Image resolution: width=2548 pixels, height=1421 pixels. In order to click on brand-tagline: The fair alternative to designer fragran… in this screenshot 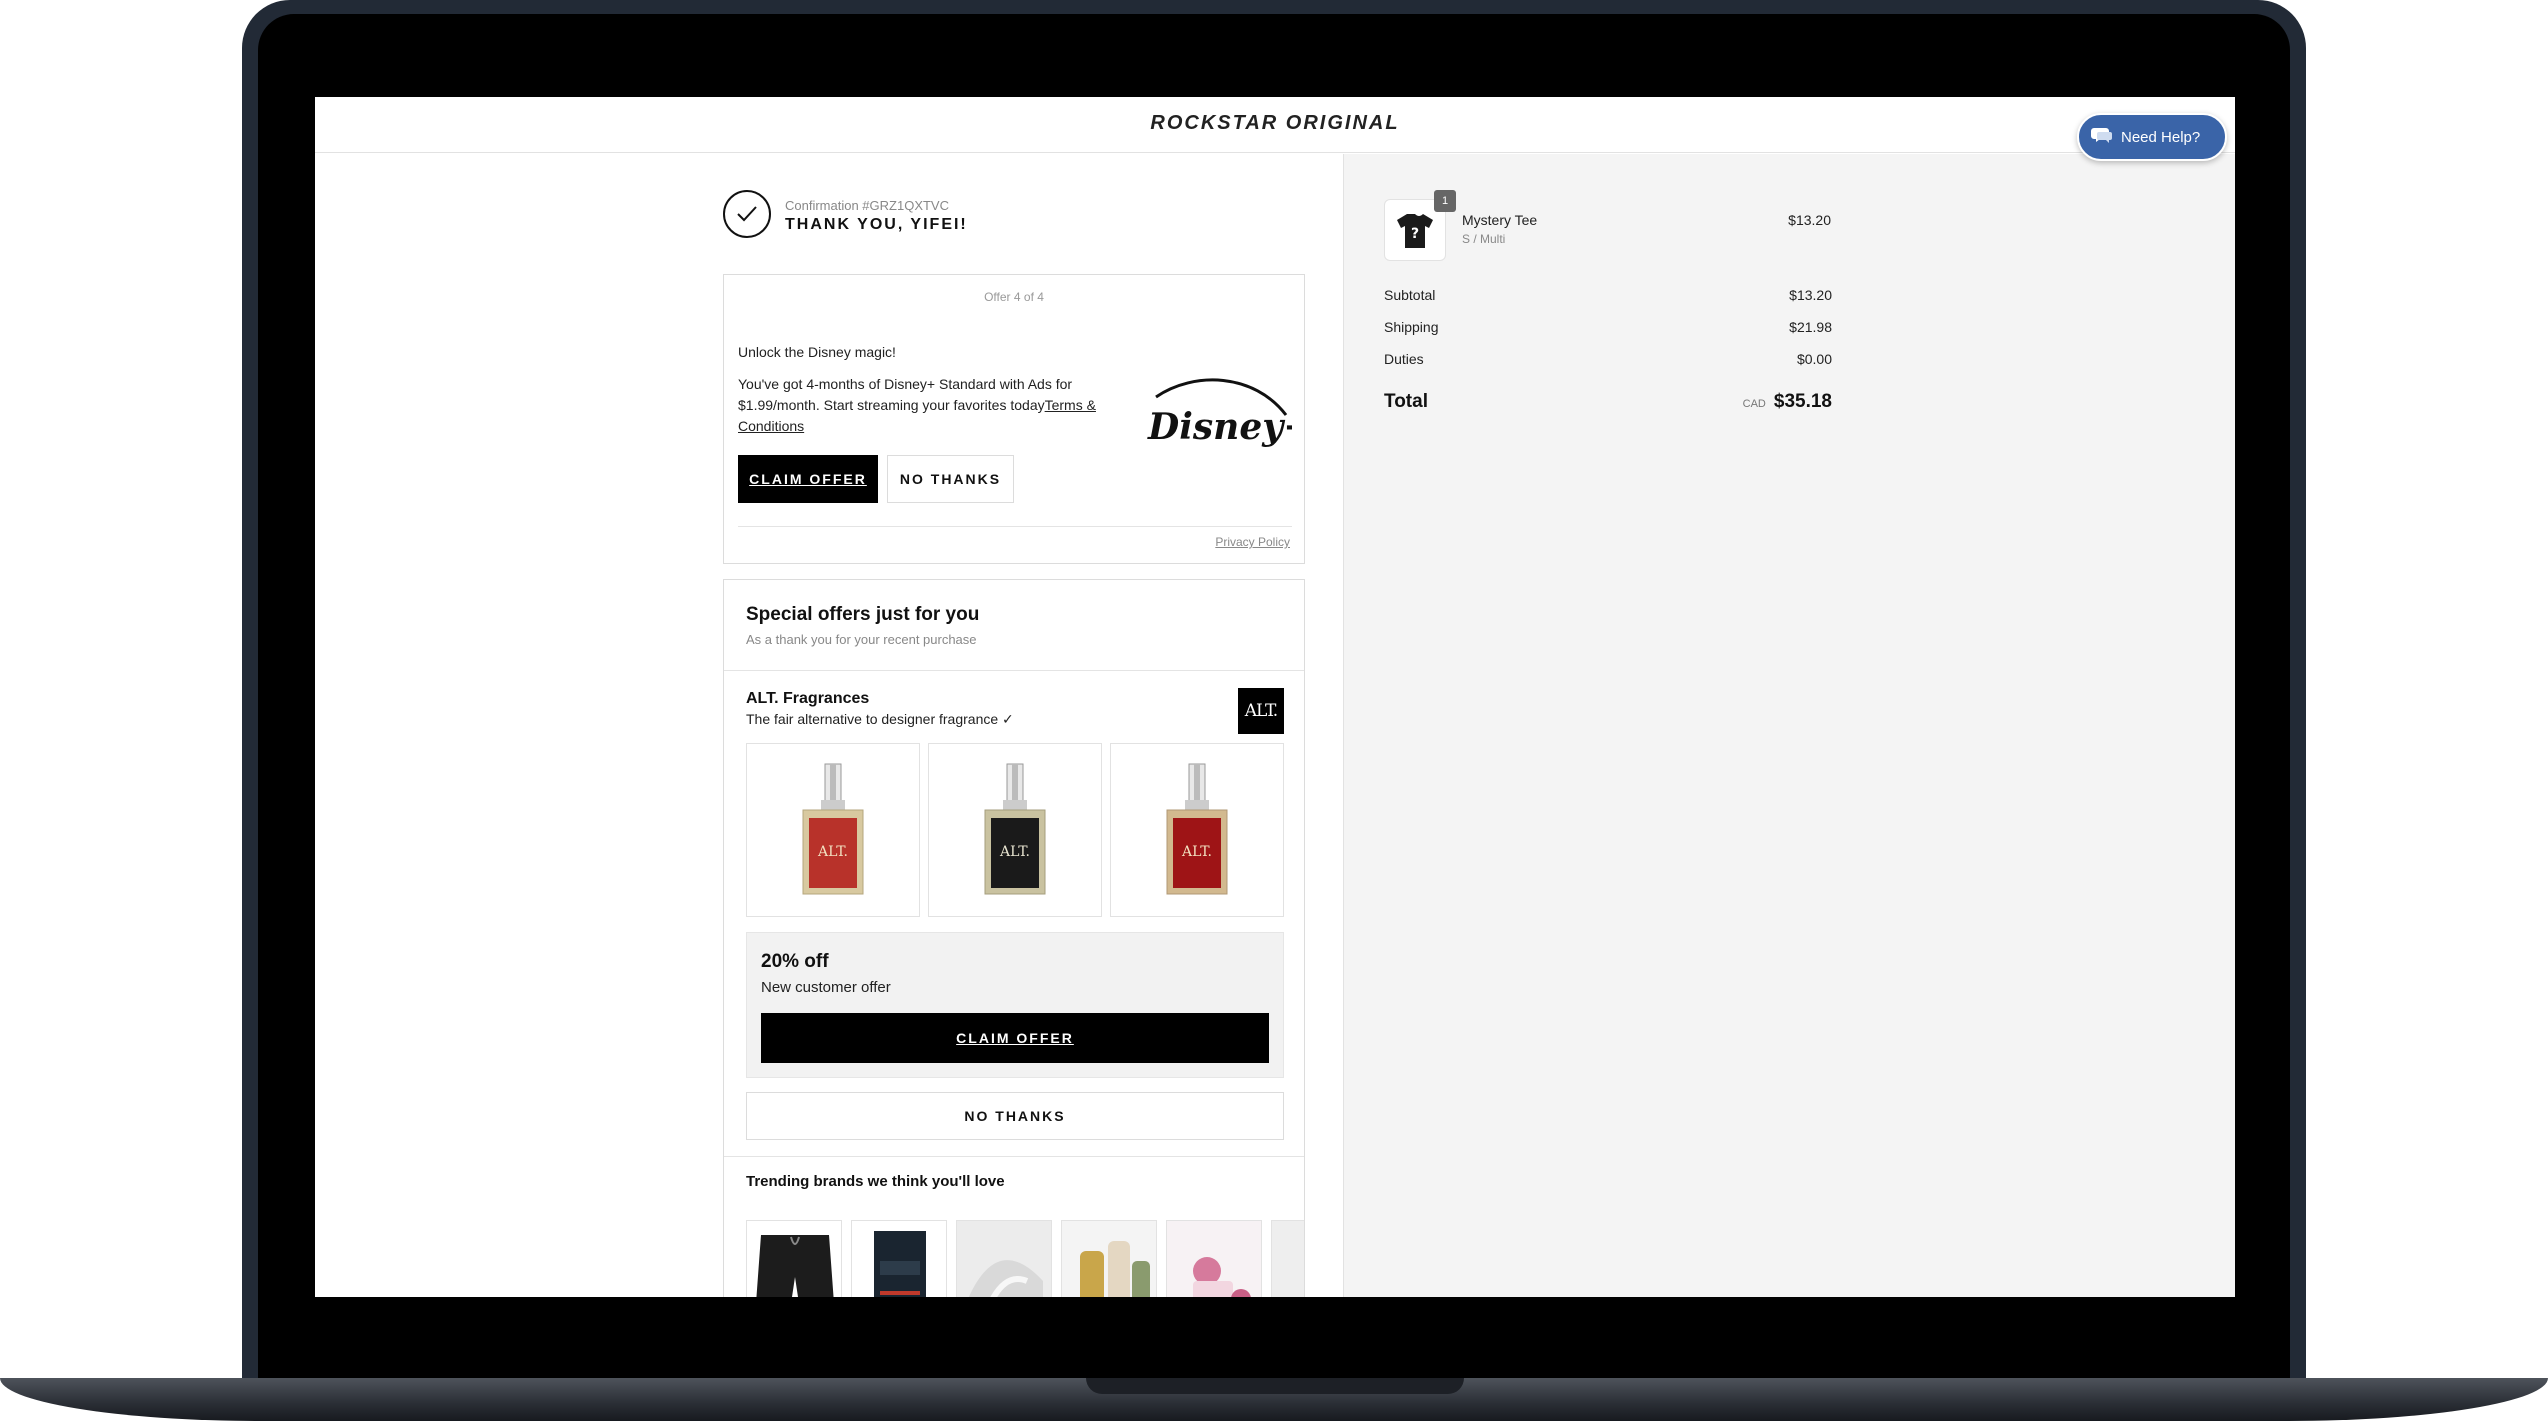, I will do `click(880, 719)`.